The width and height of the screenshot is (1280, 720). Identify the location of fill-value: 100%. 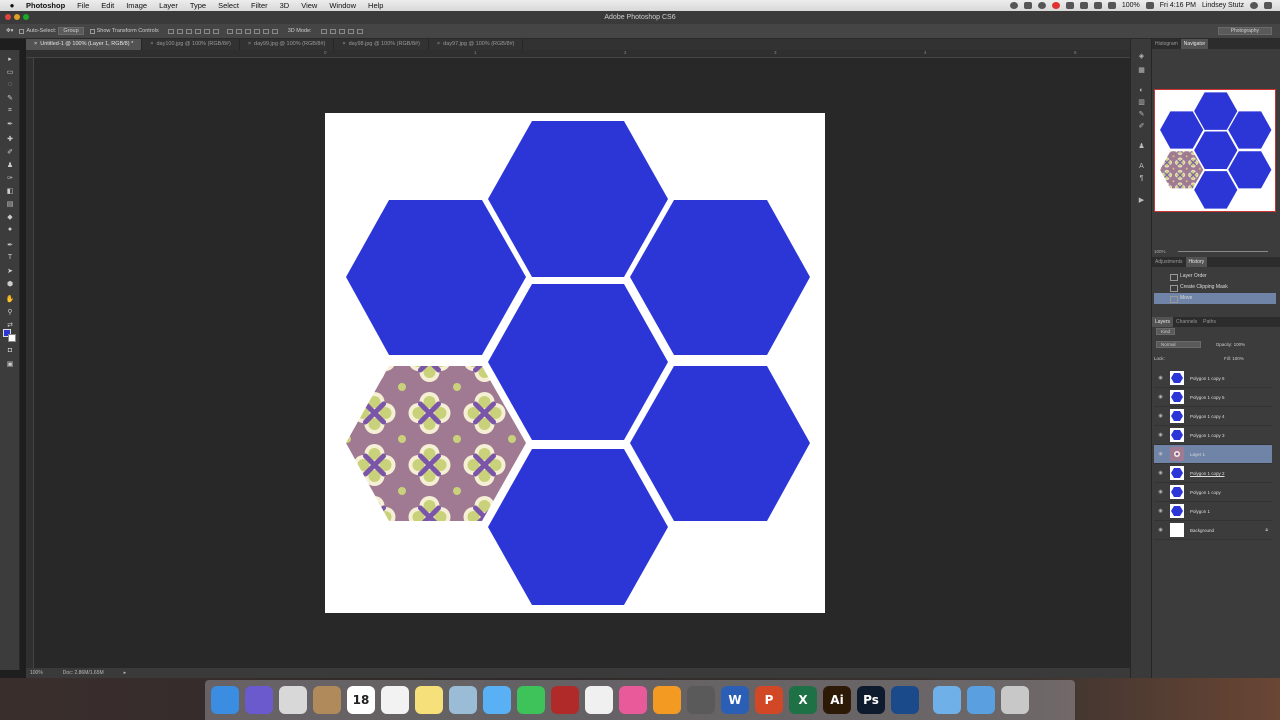
(1238, 358).